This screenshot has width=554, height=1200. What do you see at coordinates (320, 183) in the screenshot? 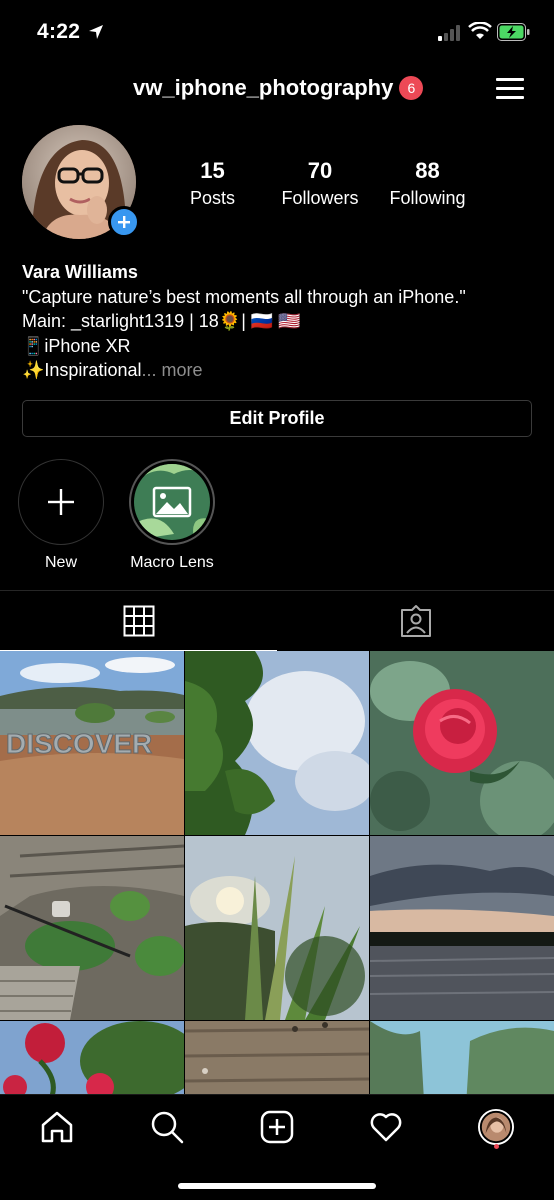
I see `stat-followers: 70 Followers` at bounding box center [320, 183].